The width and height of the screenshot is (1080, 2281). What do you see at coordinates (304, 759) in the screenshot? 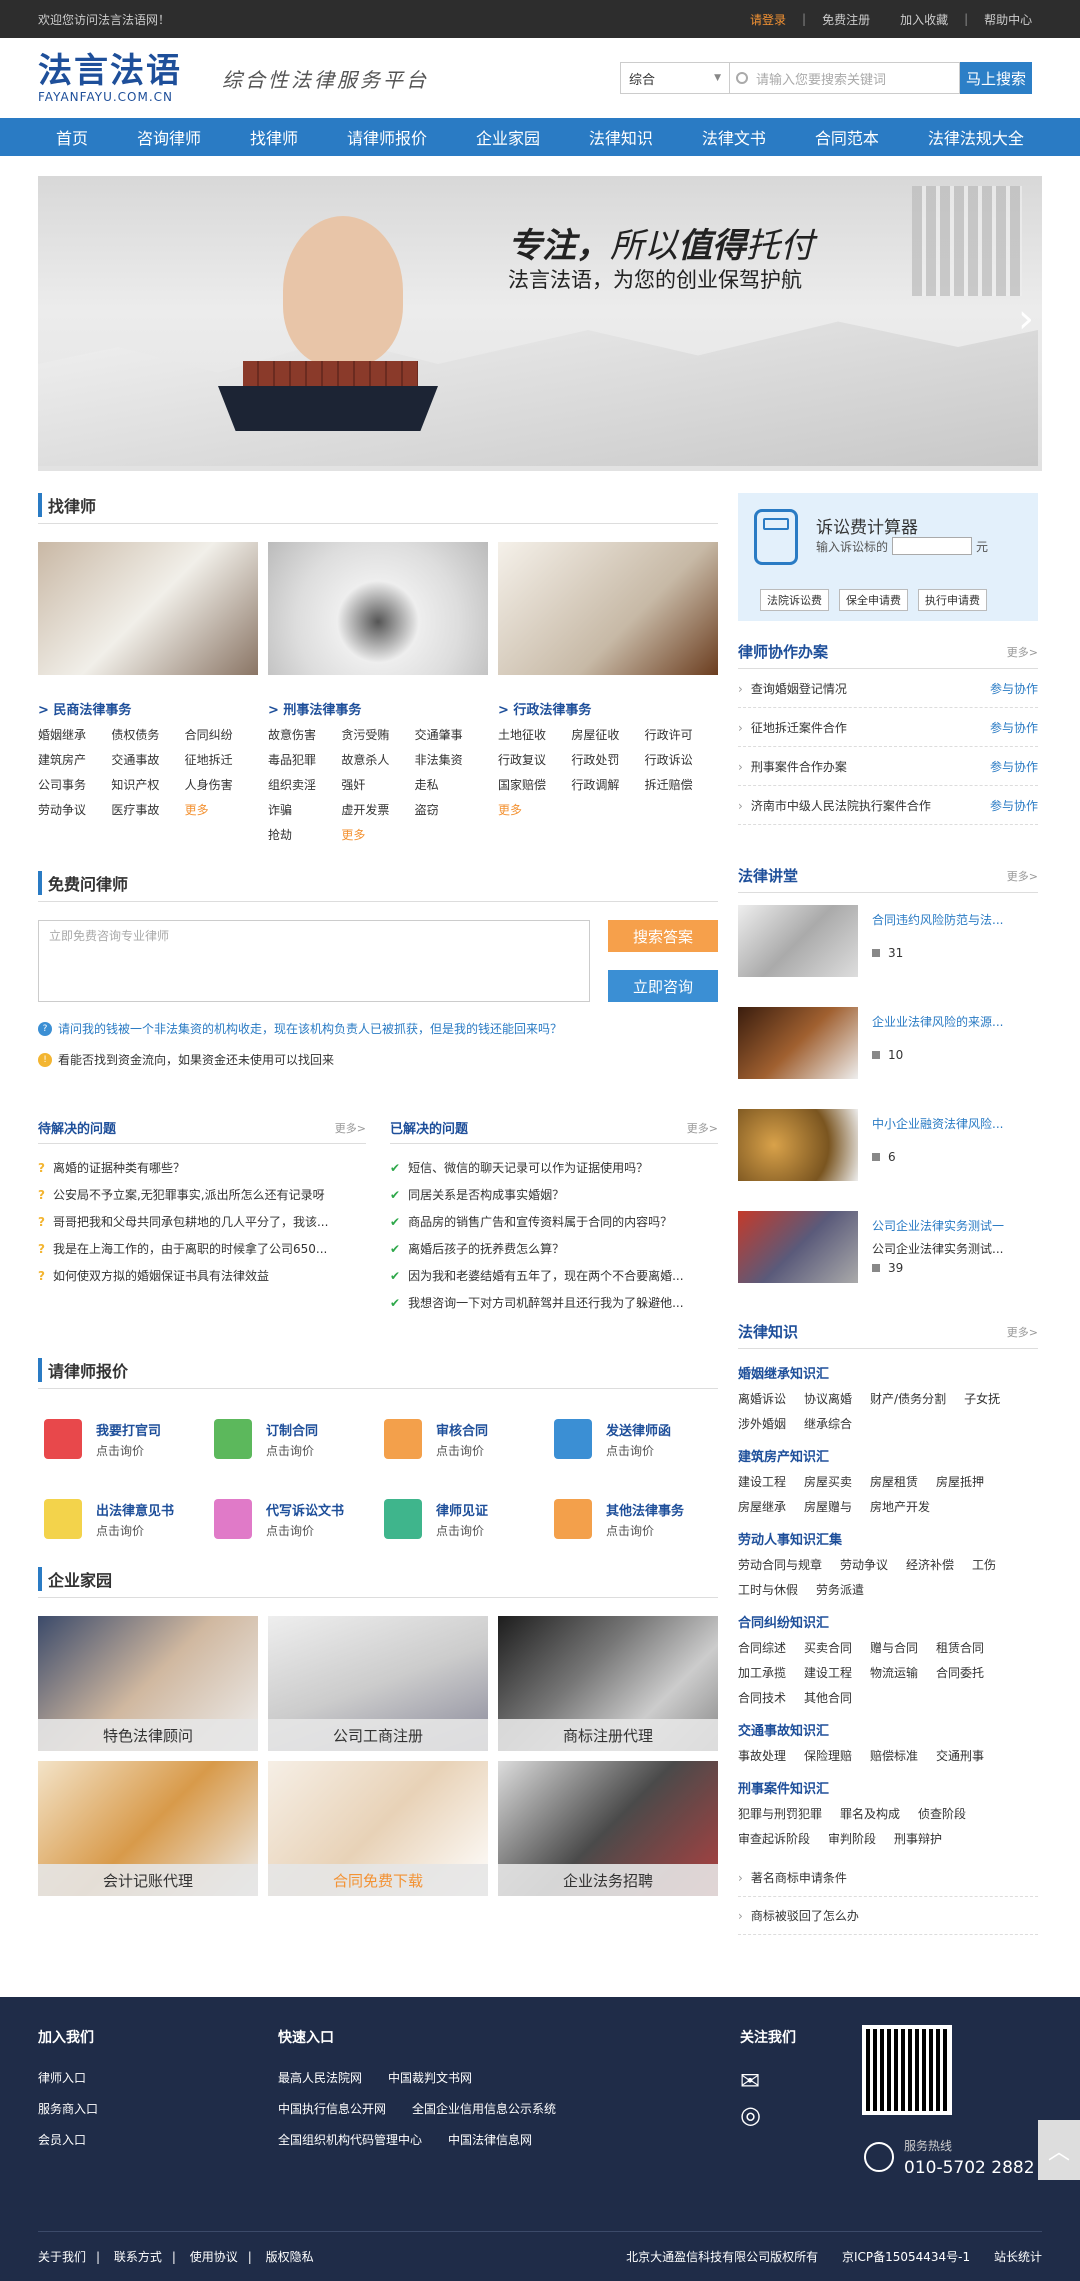
I see `category-link: 毒品犯罪` at bounding box center [304, 759].